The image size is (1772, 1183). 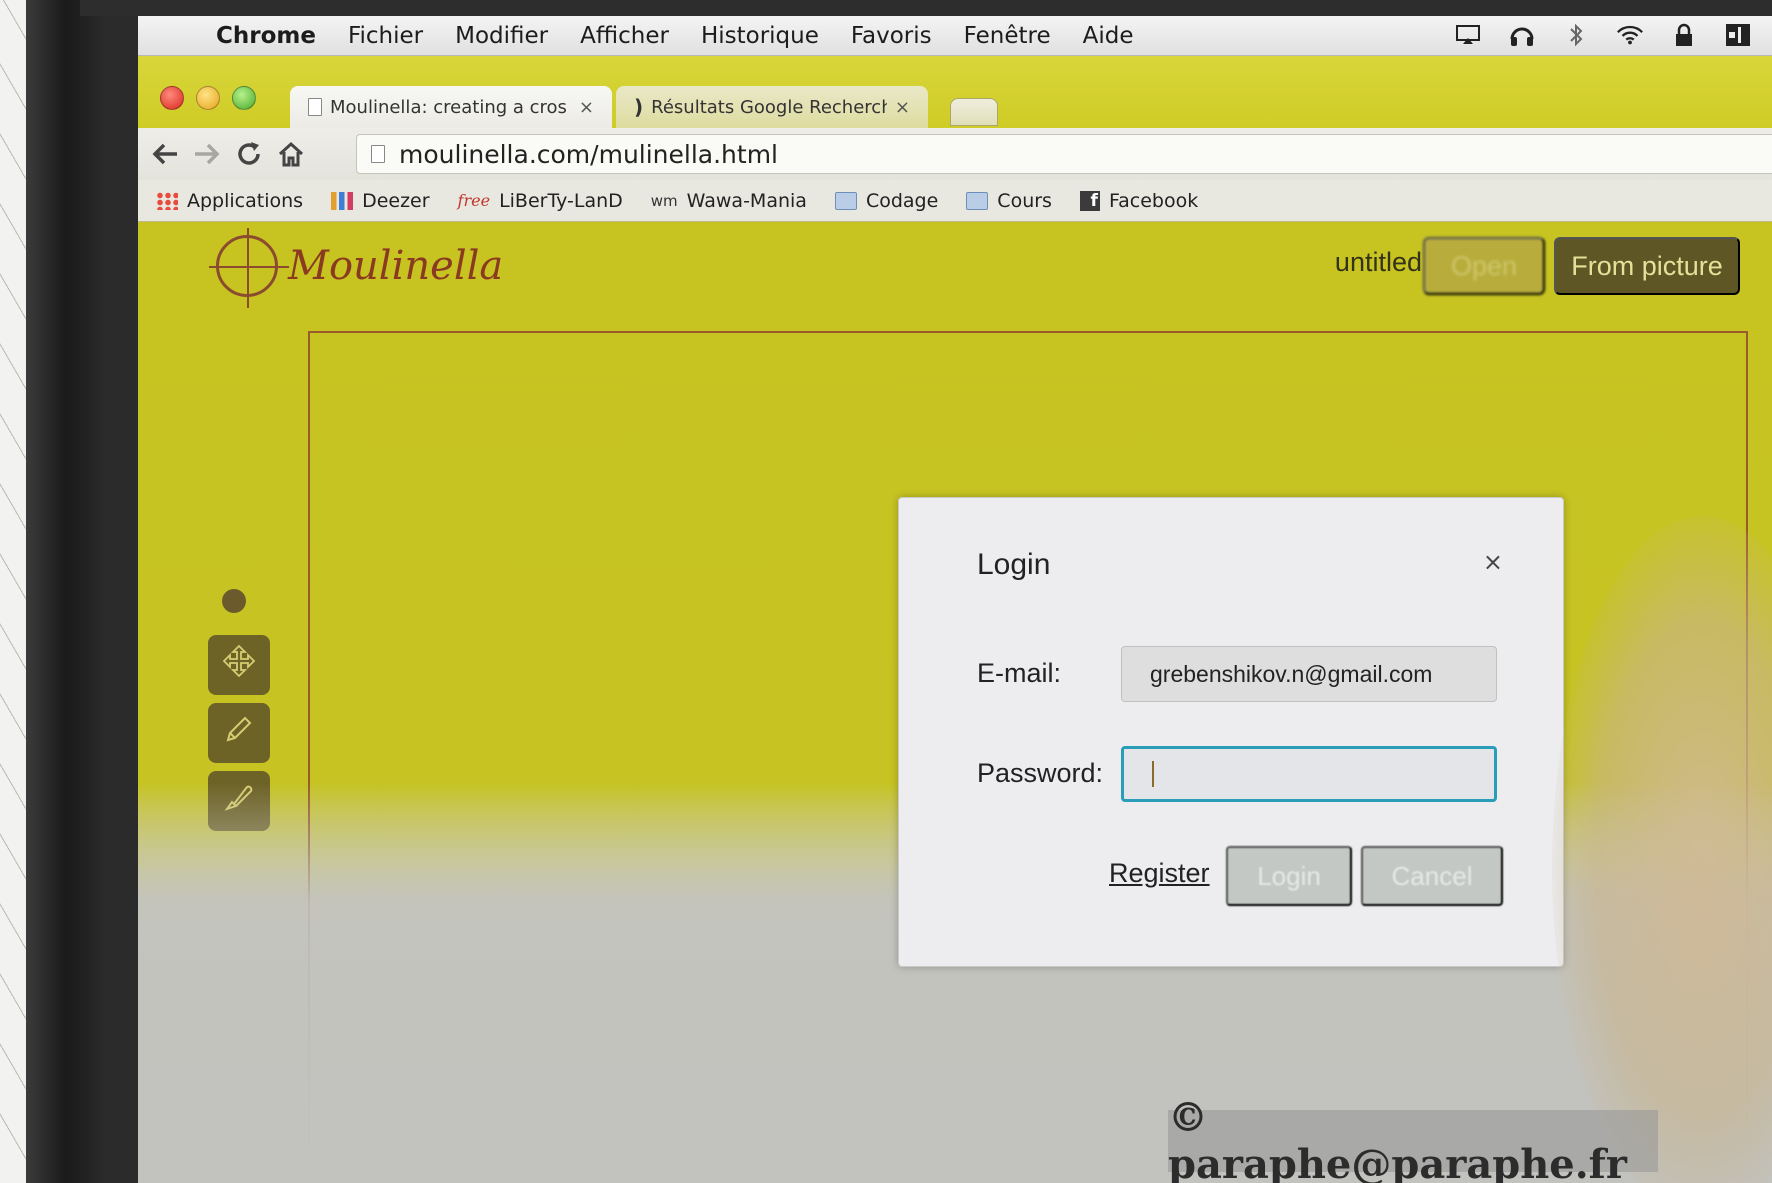 I want to click on logo-mark-icon, so click(x=249, y=268).